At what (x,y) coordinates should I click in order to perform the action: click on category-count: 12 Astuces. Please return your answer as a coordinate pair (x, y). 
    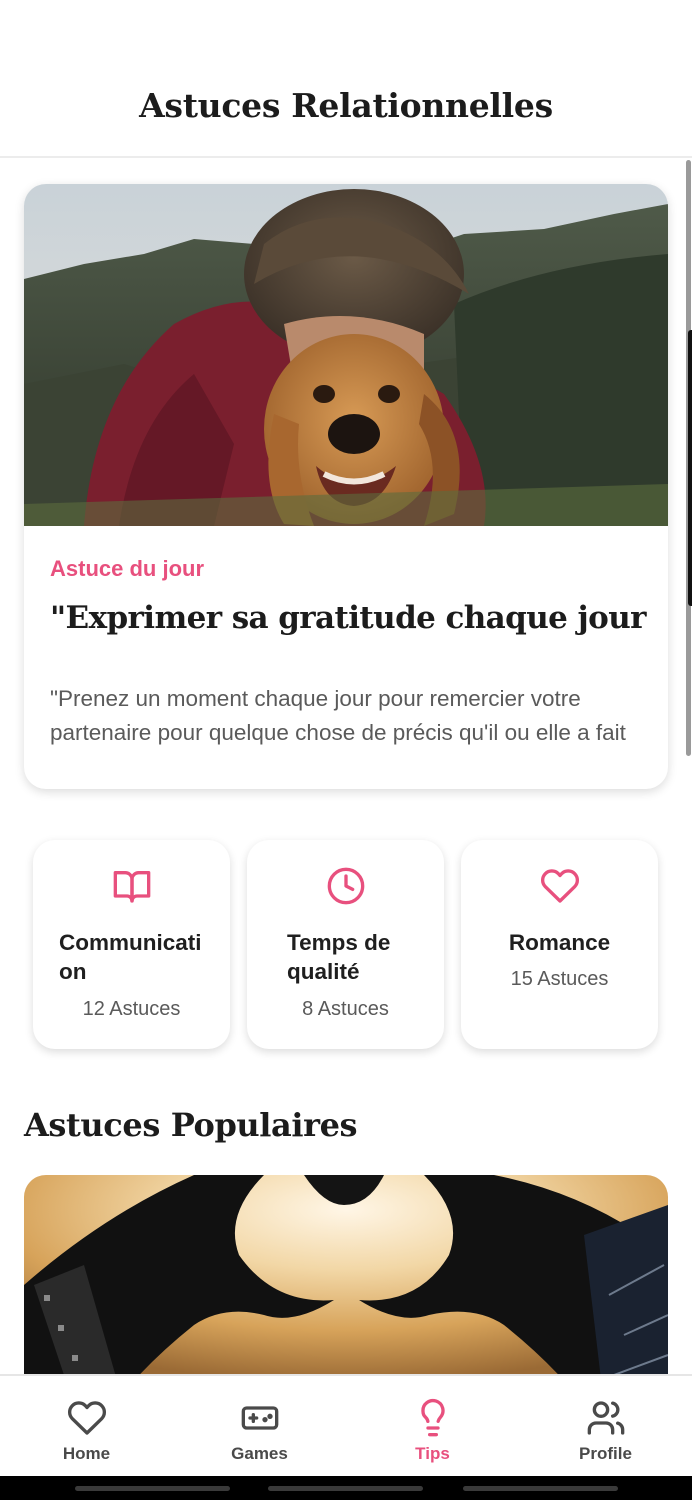
    Looking at the image, I should click on (131, 1009).